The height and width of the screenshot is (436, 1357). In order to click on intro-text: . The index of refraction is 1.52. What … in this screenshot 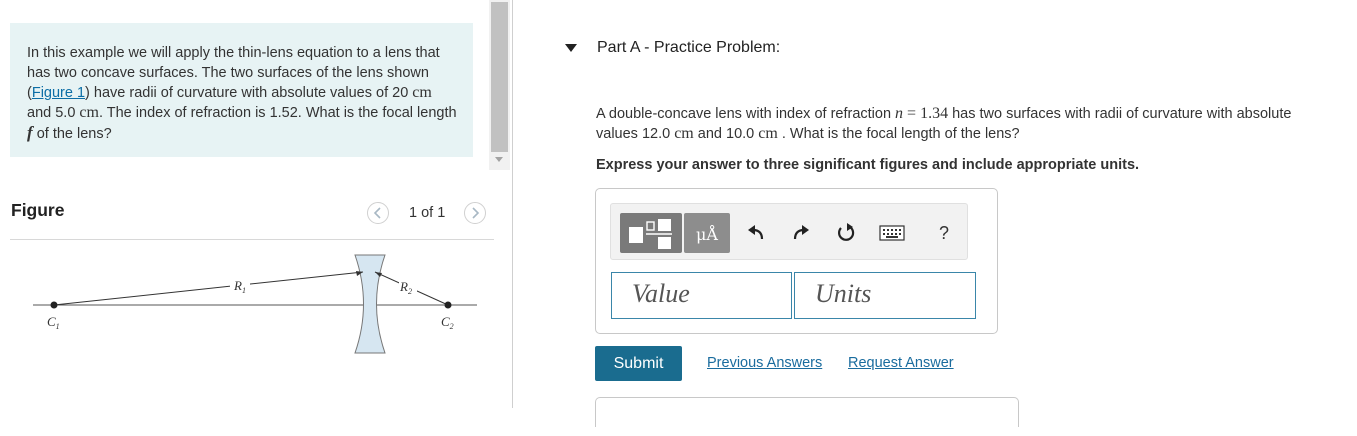, I will do `click(277, 113)`.